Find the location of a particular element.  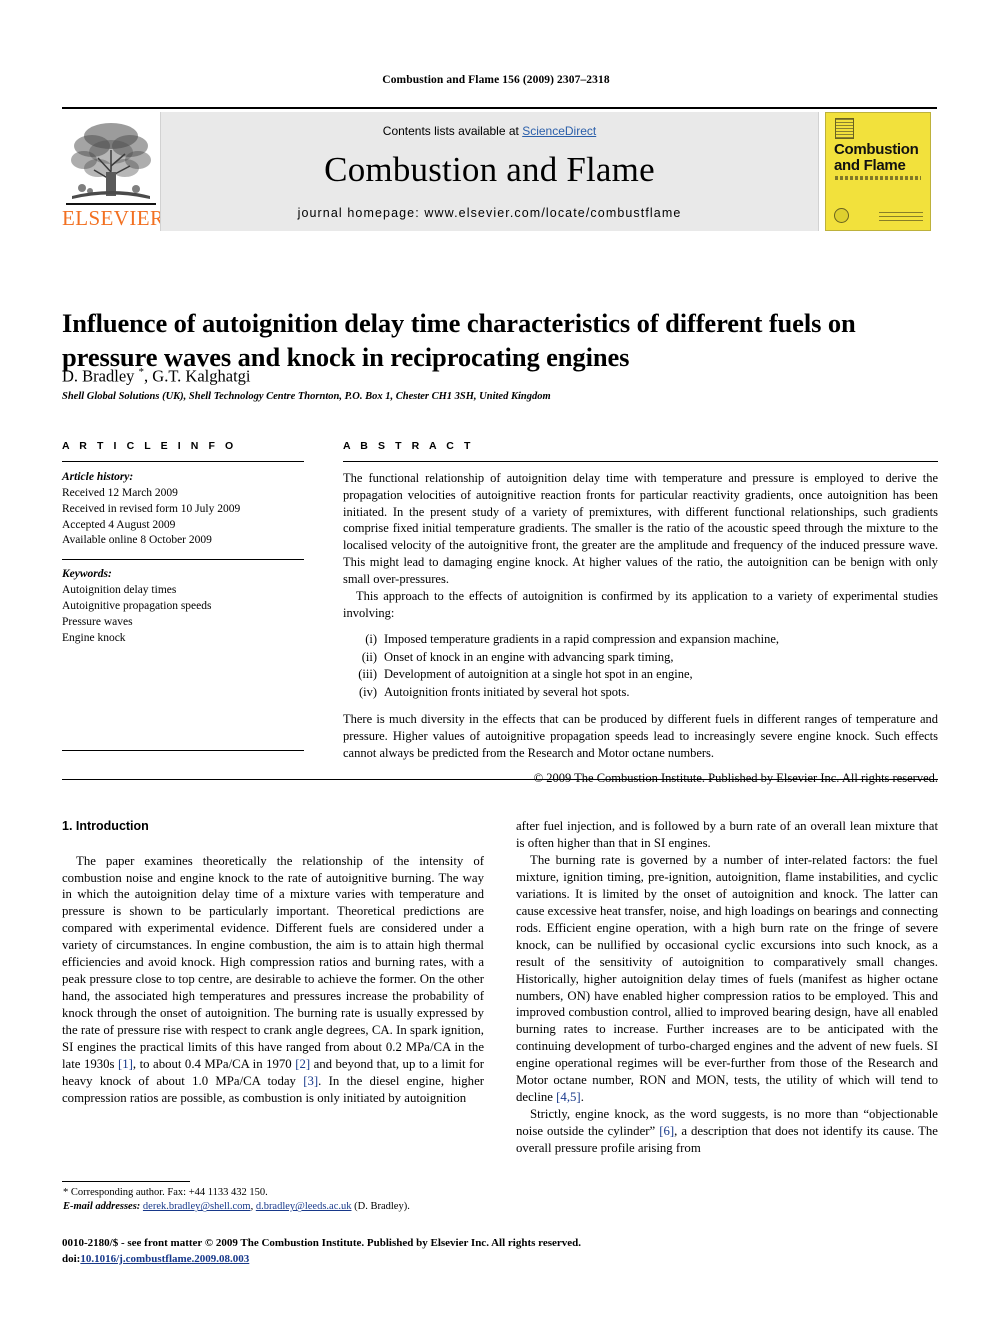

doi-label: doi: is located at coordinates (71, 1258).